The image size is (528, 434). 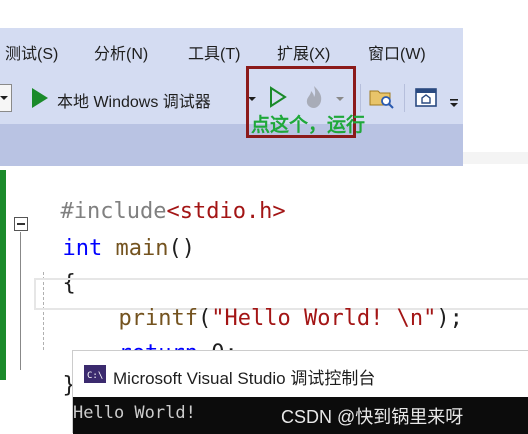 I want to click on collapse-toggle-icon, so click(x=21, y=224).